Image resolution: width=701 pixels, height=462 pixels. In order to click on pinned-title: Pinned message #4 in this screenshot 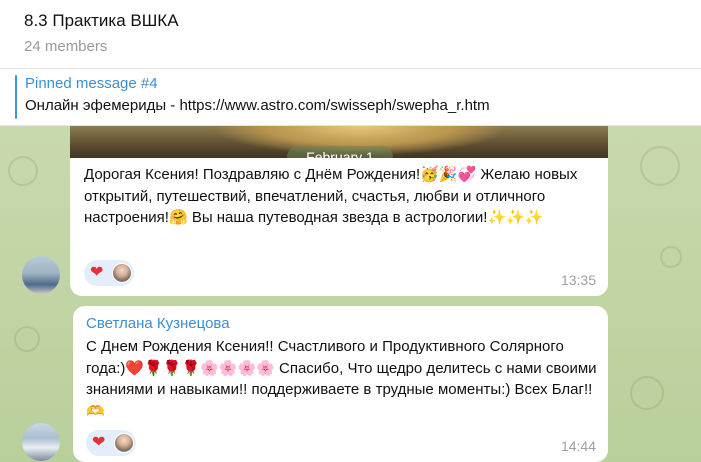, I will do `click(91, 83)`.